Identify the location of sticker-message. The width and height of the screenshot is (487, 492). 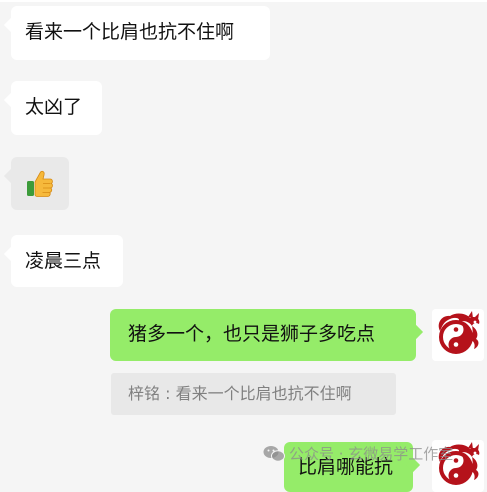
(40, 183).